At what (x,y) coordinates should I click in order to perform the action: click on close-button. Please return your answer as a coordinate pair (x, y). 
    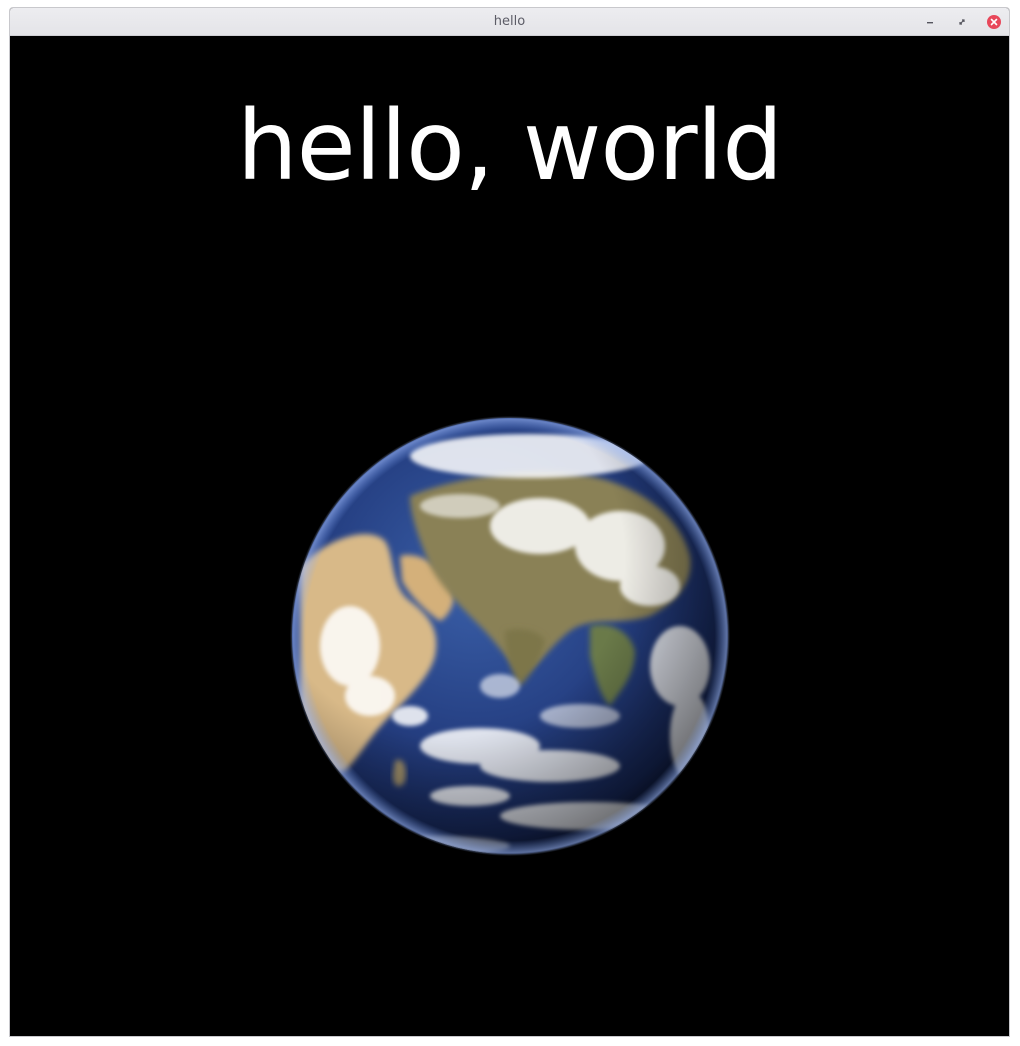
    Looking at the image, I should click on (994, 22).